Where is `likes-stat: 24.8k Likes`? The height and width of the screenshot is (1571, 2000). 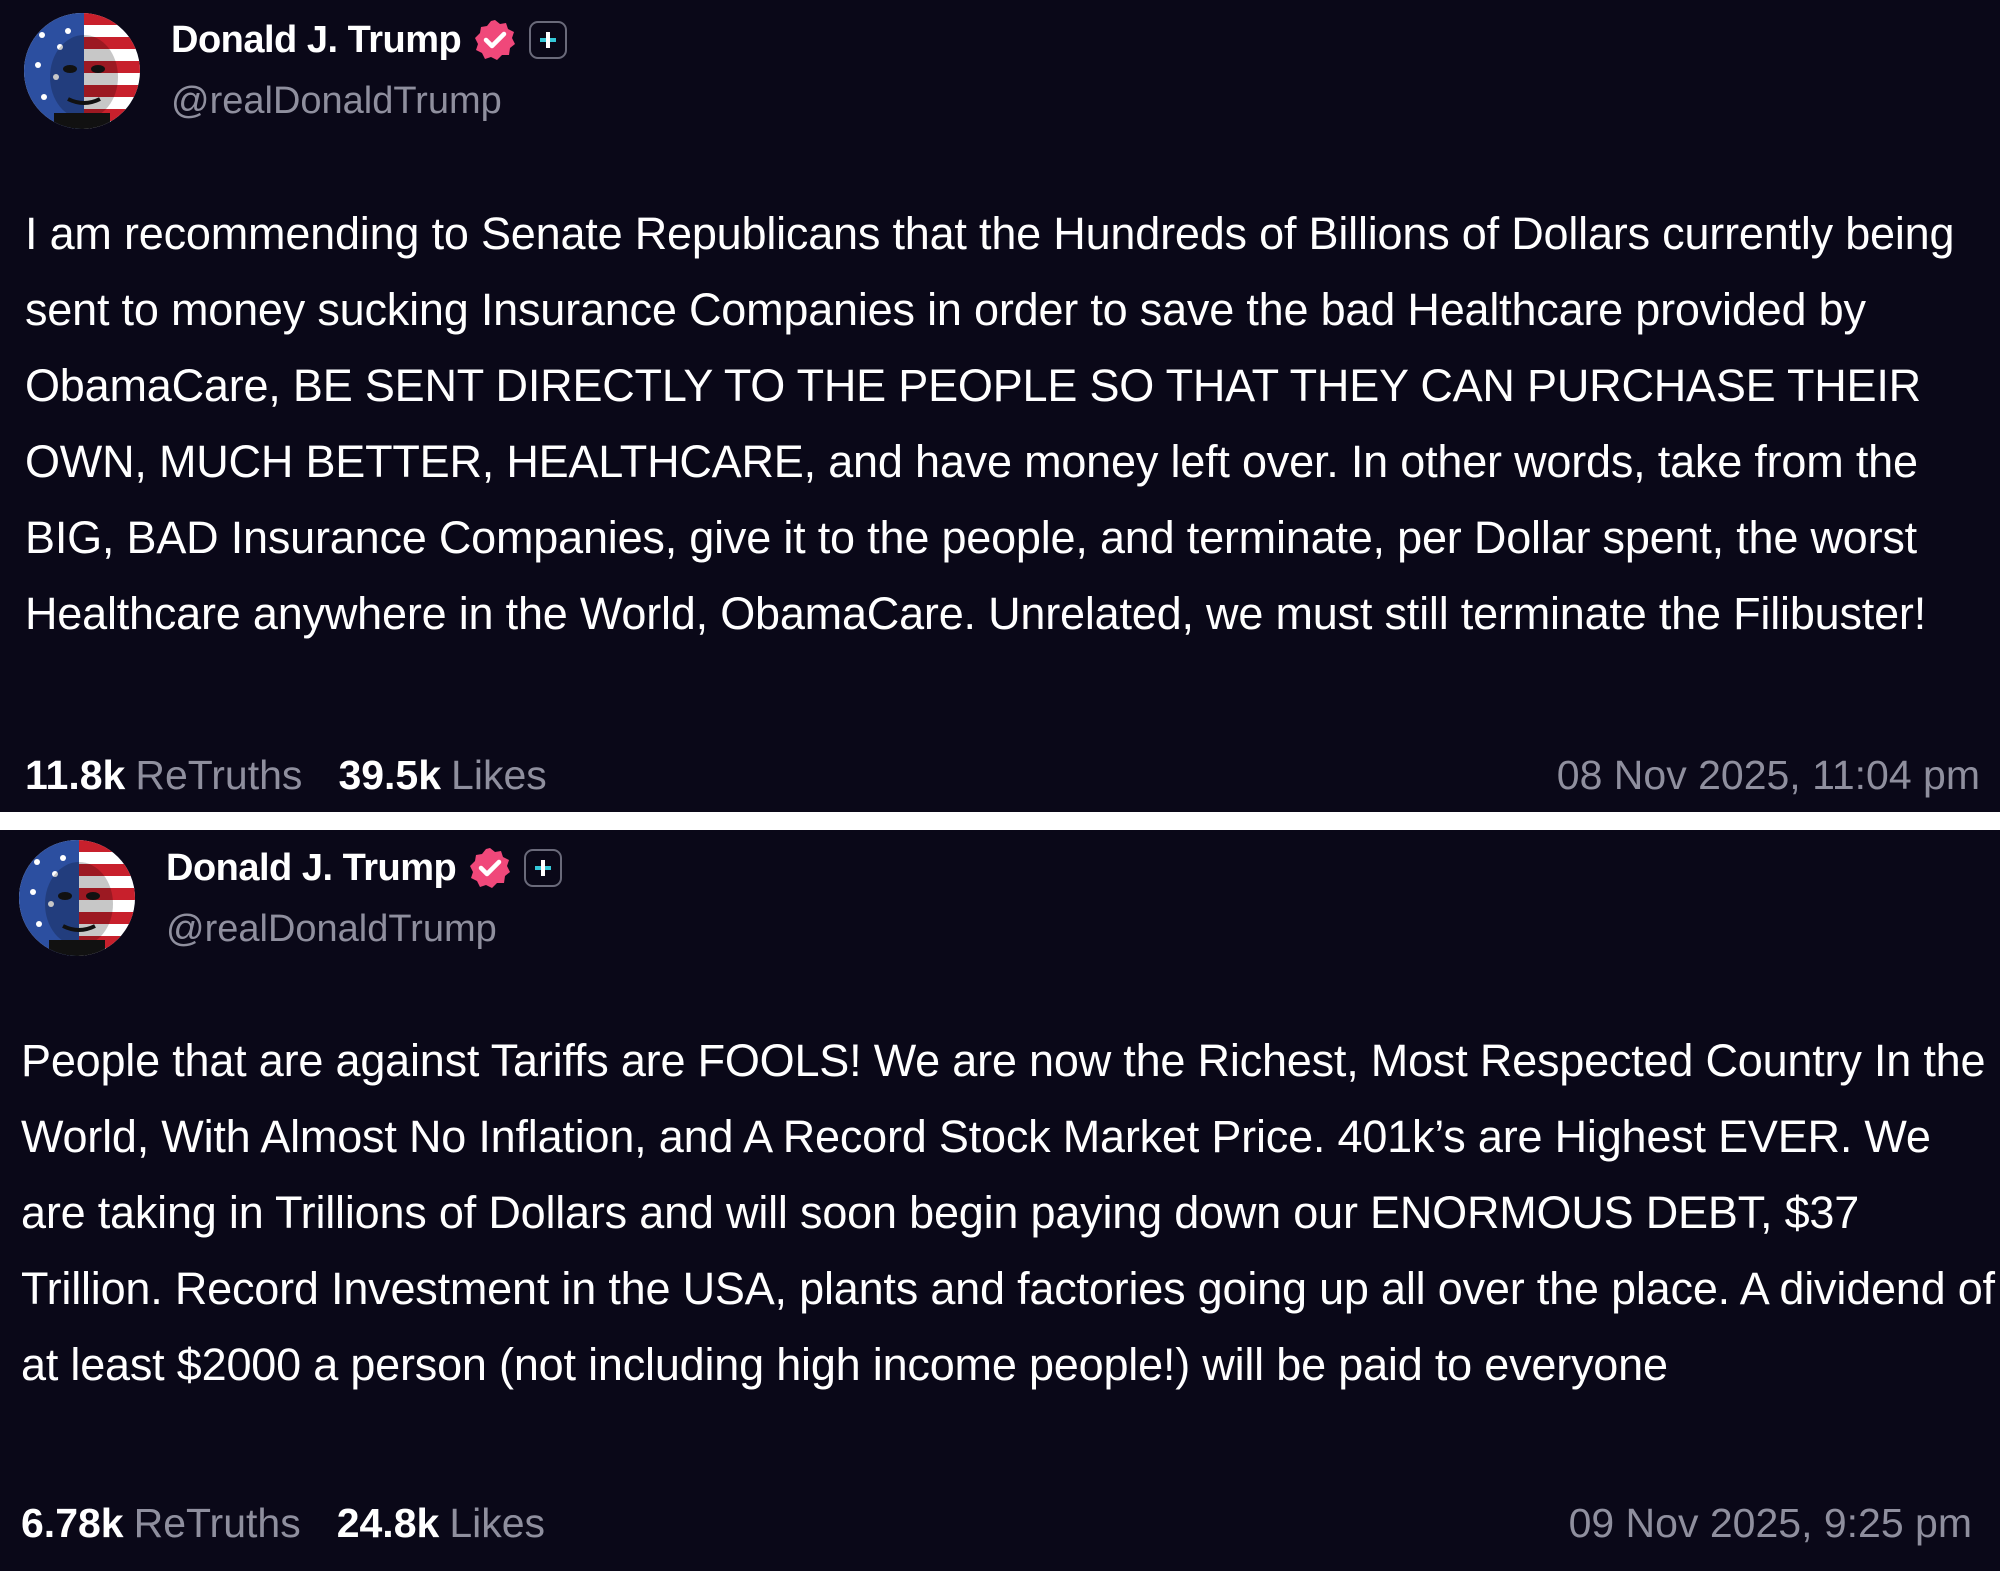 likes-stat: 24.8k Likes is located at coordinates (441, 1523).